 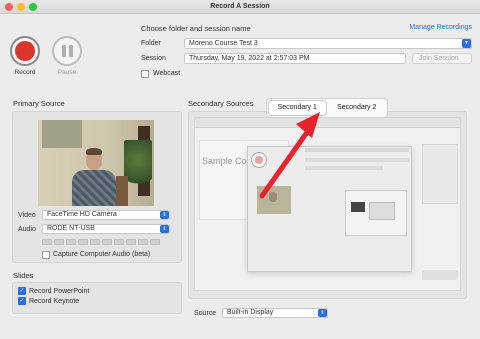 I want to click on join-session-button: Join Session, so click(x=442, y=58).